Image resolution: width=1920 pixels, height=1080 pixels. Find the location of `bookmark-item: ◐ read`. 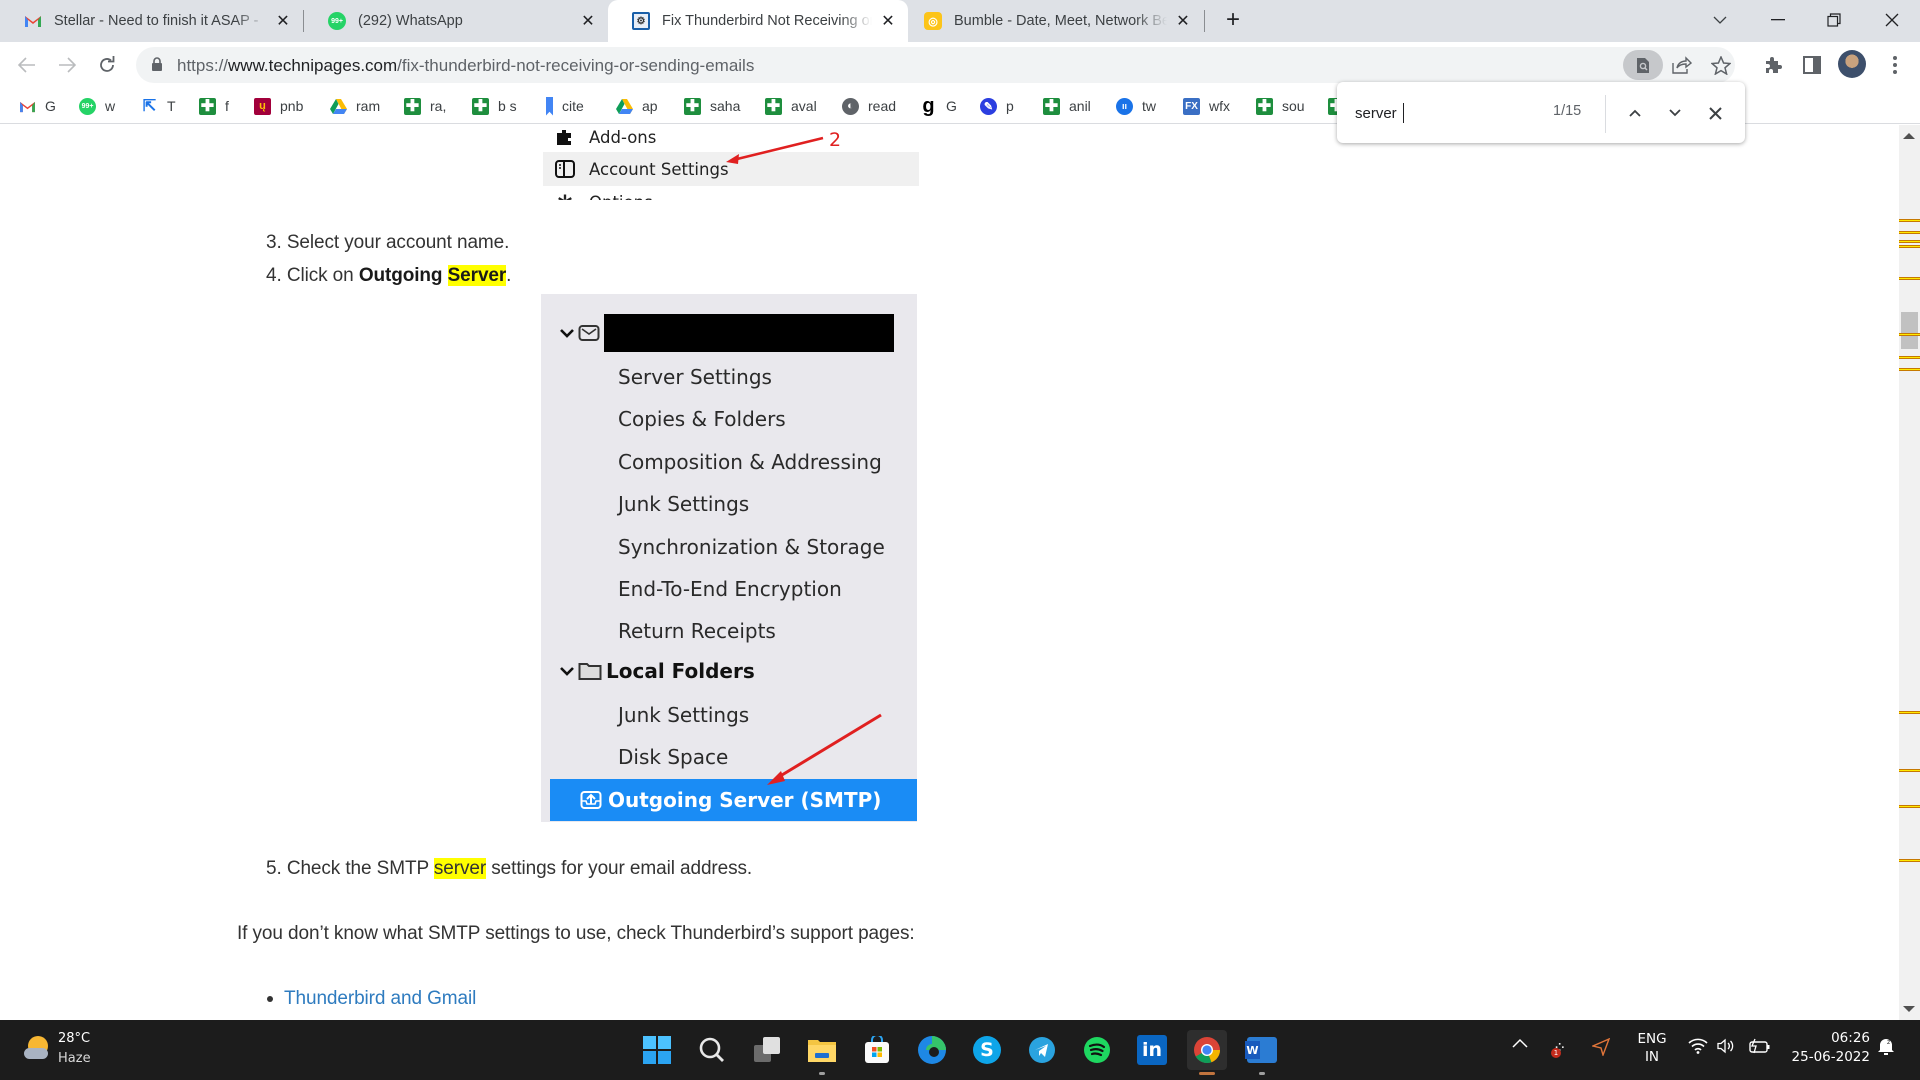

bookmark-item: ◐ read is located at coordinates (869, 106).